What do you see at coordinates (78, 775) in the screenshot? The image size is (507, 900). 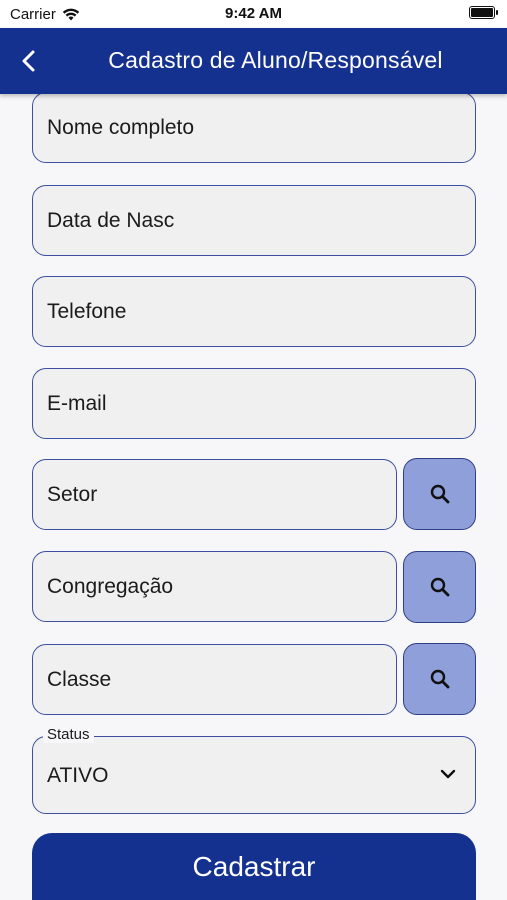 I see `status-value: ATIVO` at bounding box center [78, 775].